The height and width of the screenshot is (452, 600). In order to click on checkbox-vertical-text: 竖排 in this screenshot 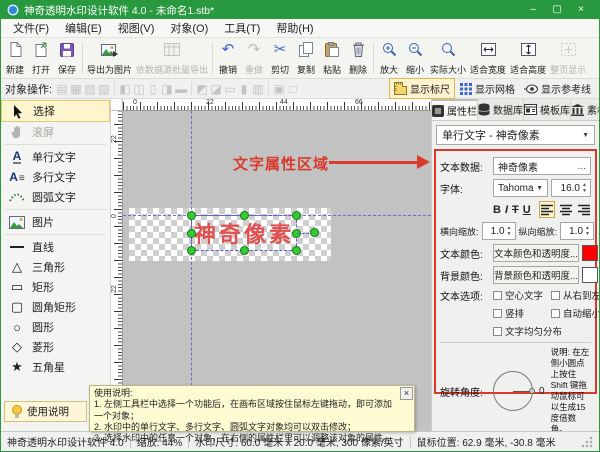, I will do `click(521, 313)`.